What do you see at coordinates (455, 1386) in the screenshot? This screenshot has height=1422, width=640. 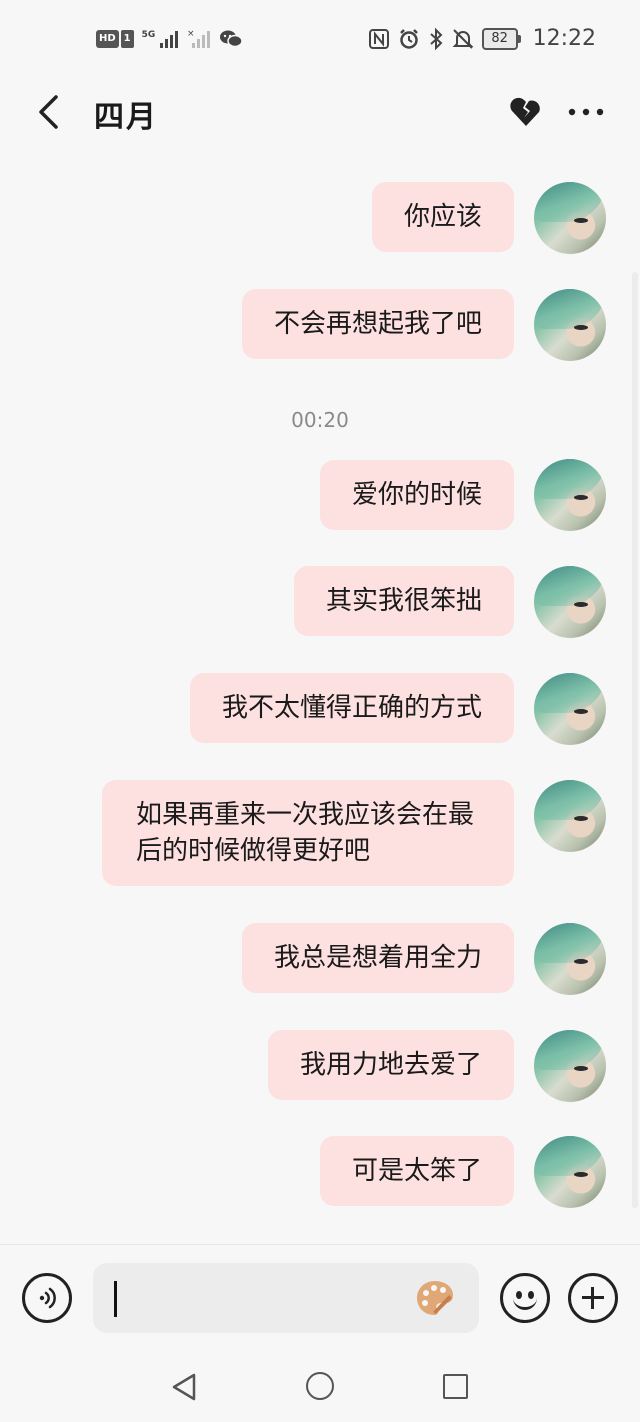 I see `nav-recent-apps-icon` at bounding box center [455, 1386].